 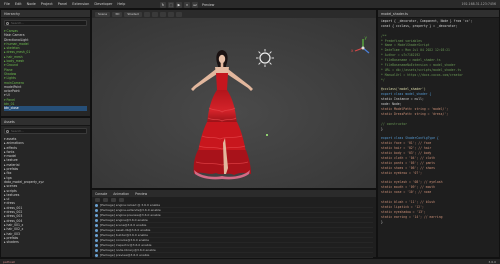 I want to click on log-text: [Package] inspector@3.6.0 enable, so click(x=126, y=245).